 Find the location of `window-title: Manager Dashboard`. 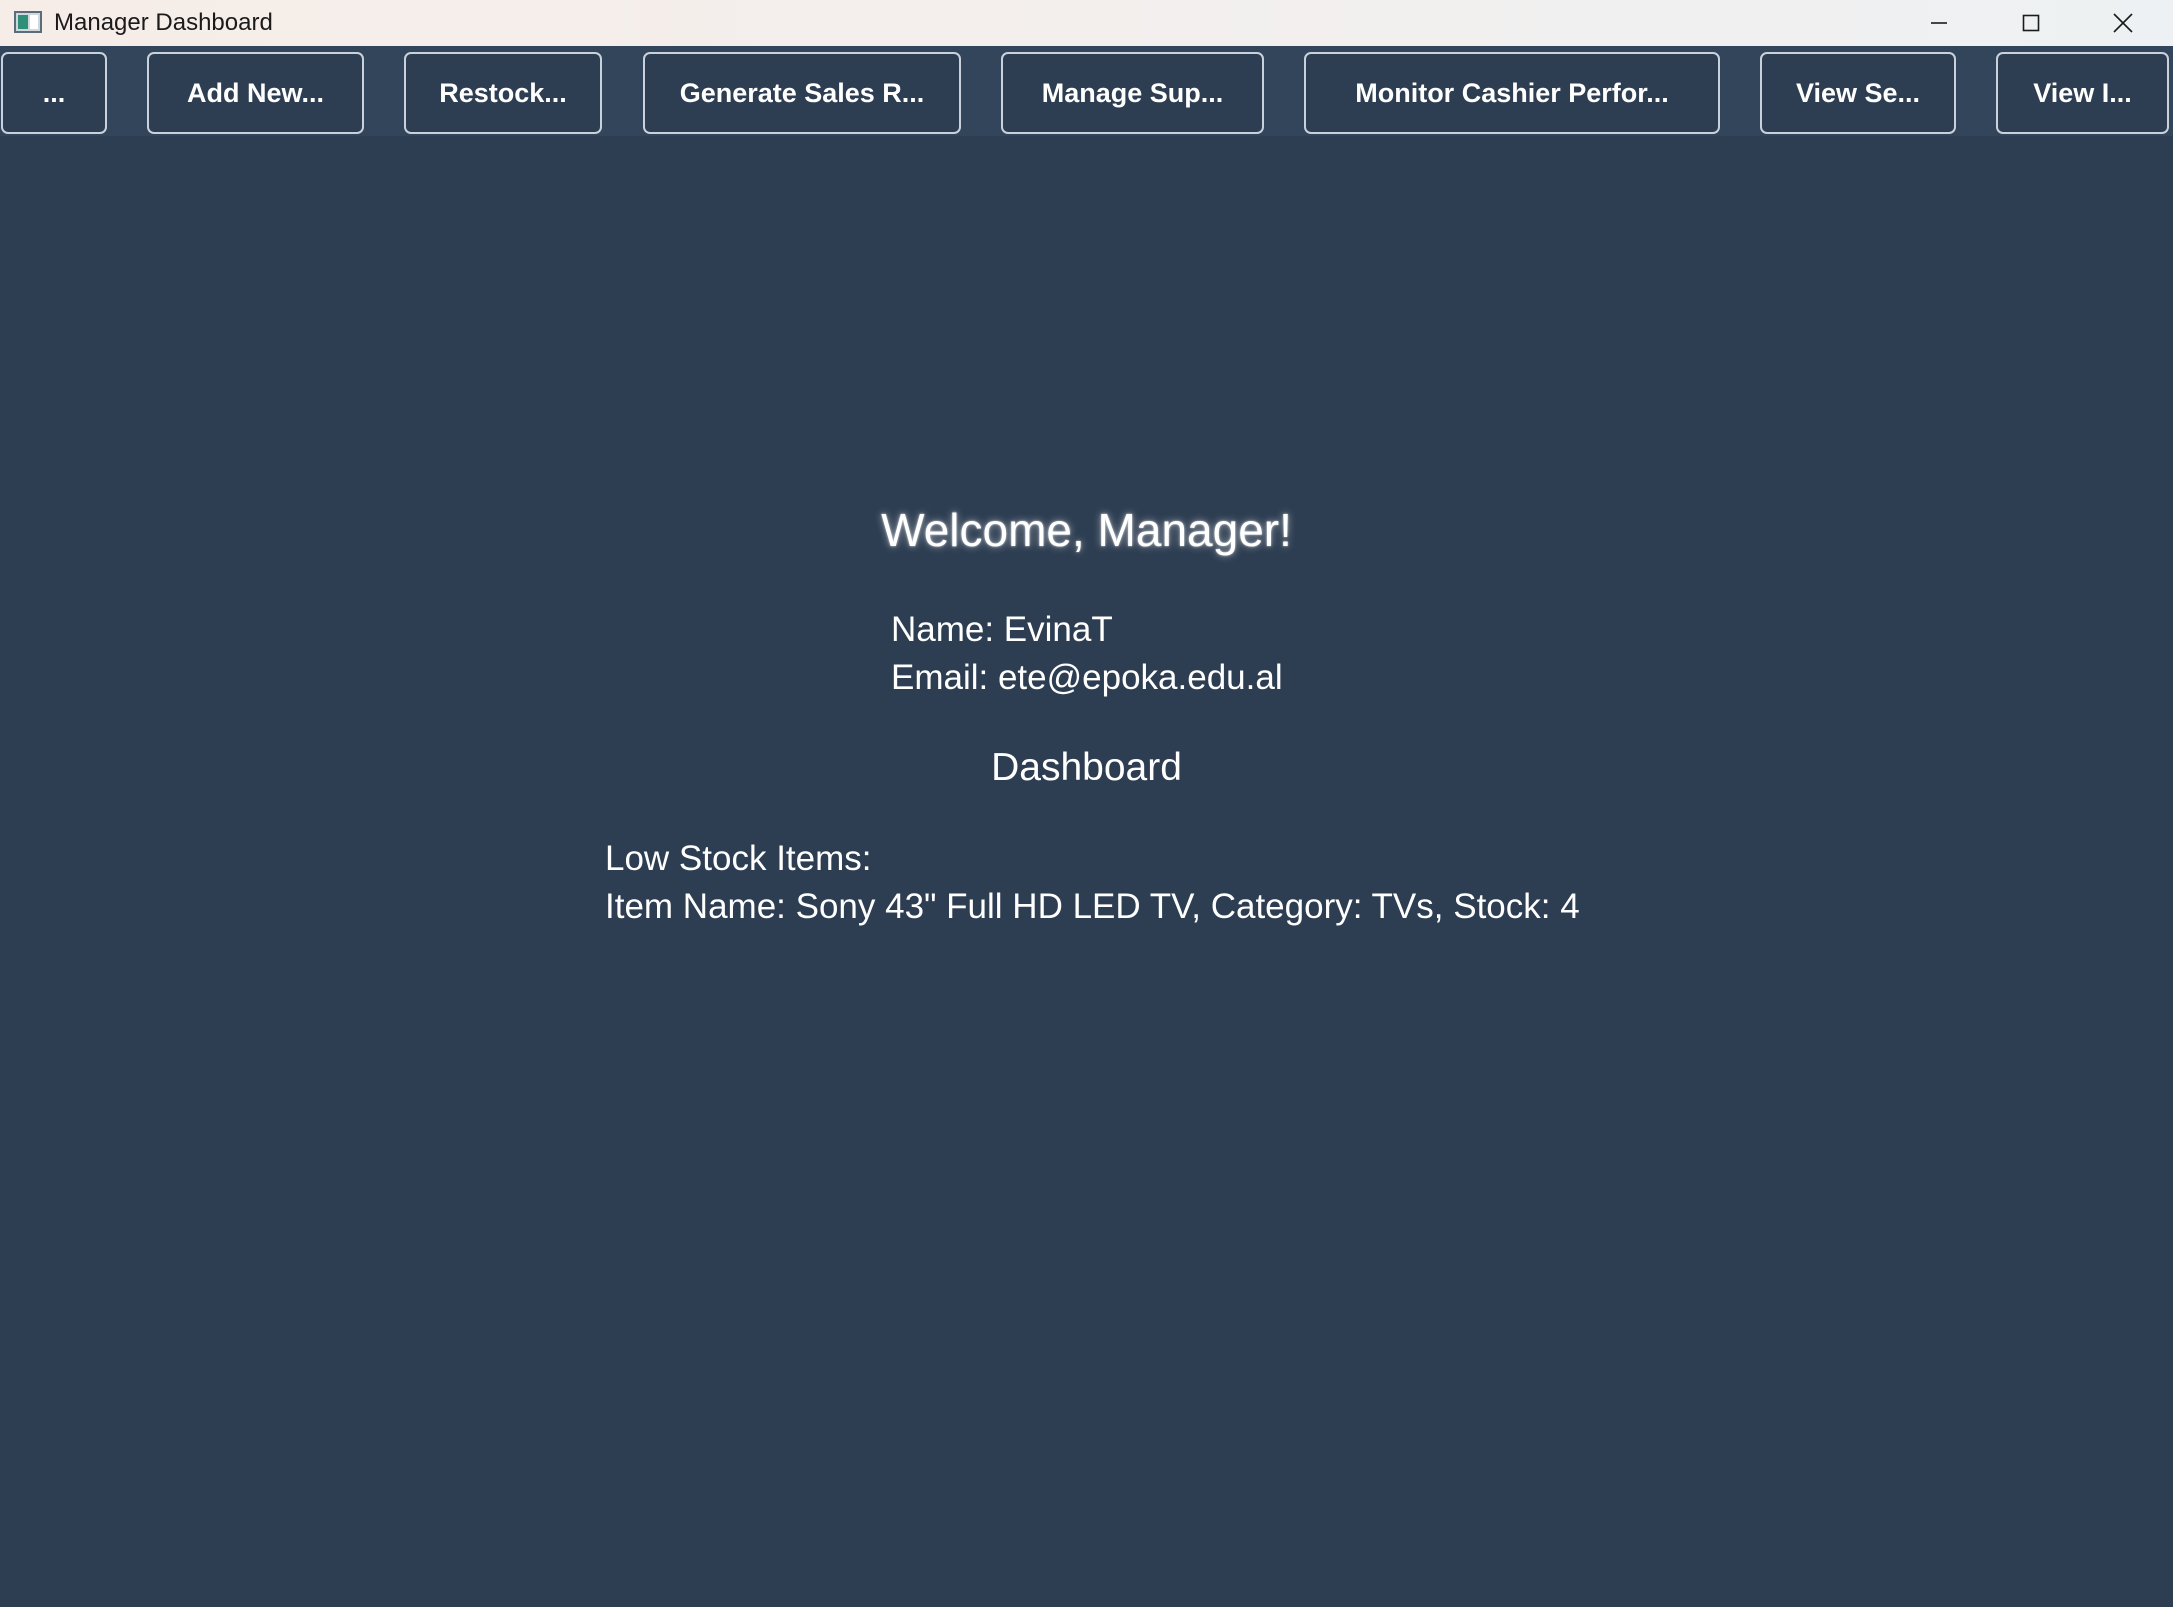

window-title: Manager Dashboard is located at coordinates (163, 22).